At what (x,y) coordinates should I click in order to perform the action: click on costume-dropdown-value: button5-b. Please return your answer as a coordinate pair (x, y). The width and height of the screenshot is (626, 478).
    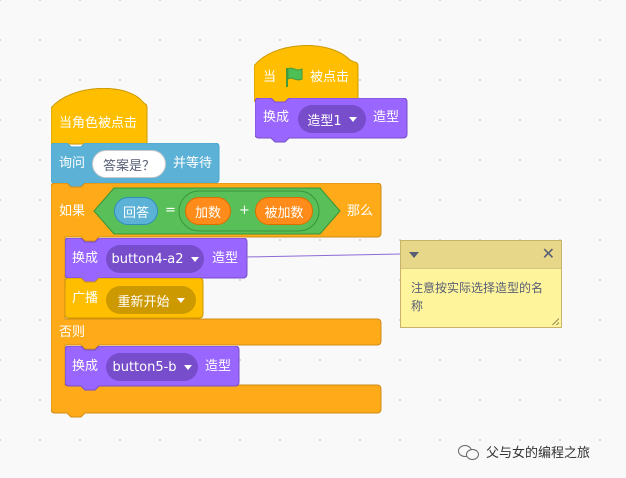
    Looking at the image, I should click on (144, 367).